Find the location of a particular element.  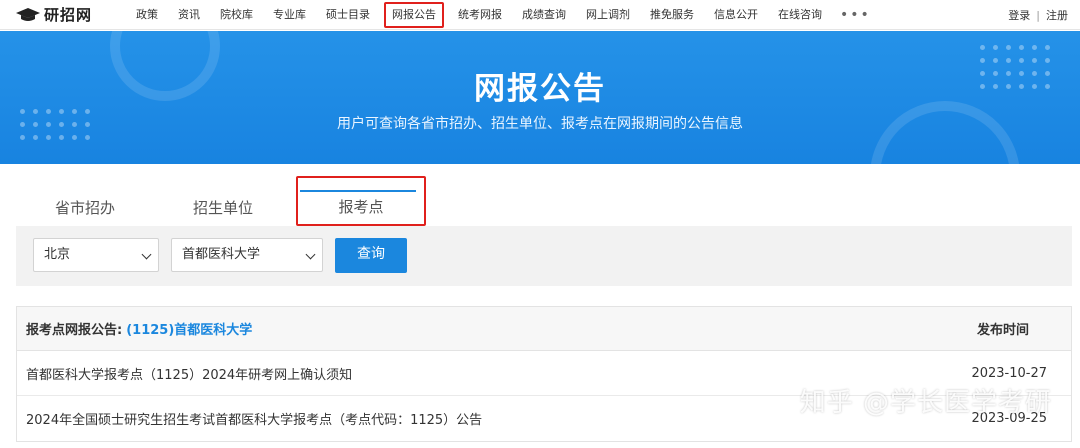

login-link: 登录 is located at coordinates (1019, 15).